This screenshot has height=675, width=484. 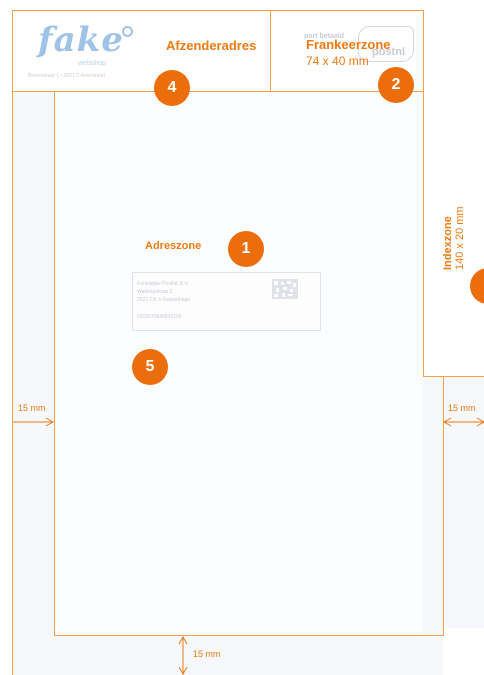 I want to click on left-border-line, so click(x=12, y=342).